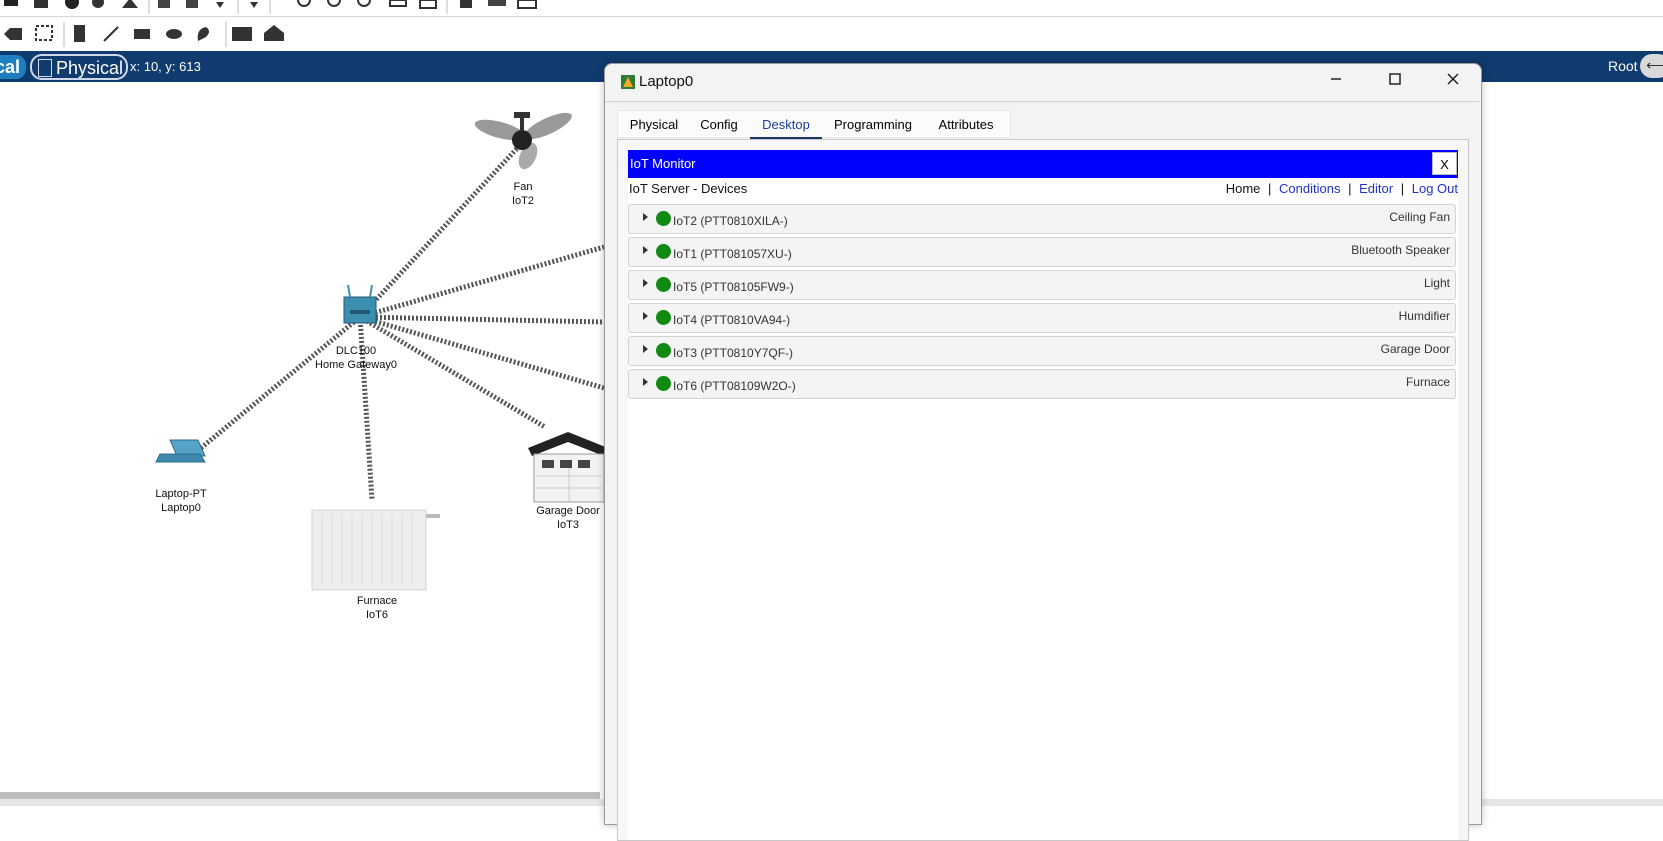 This screenshot has width=1663, height=841. What do you see at coordinates (1243, 188) in the screenshot?
I see `nav-home-link: Home` at bounding box center [1243, 188].